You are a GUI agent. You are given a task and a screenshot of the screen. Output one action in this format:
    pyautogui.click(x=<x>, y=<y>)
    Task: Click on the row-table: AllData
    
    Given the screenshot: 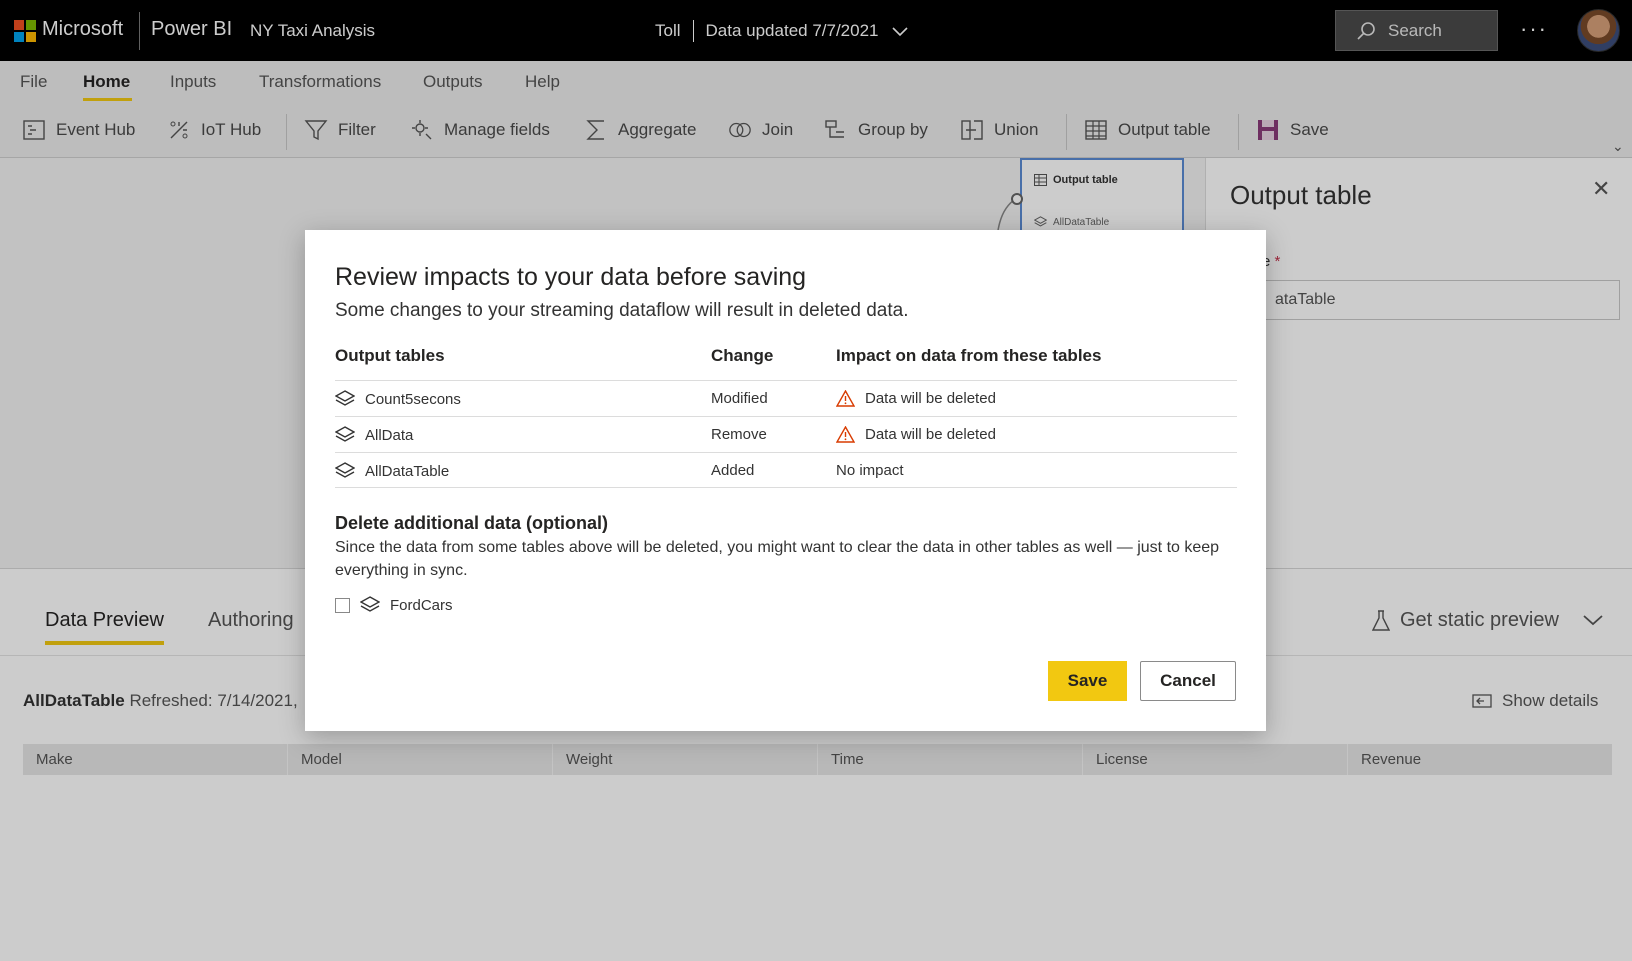 What is the action you would take?
    pyautogui.click(x=374, y=435)
    